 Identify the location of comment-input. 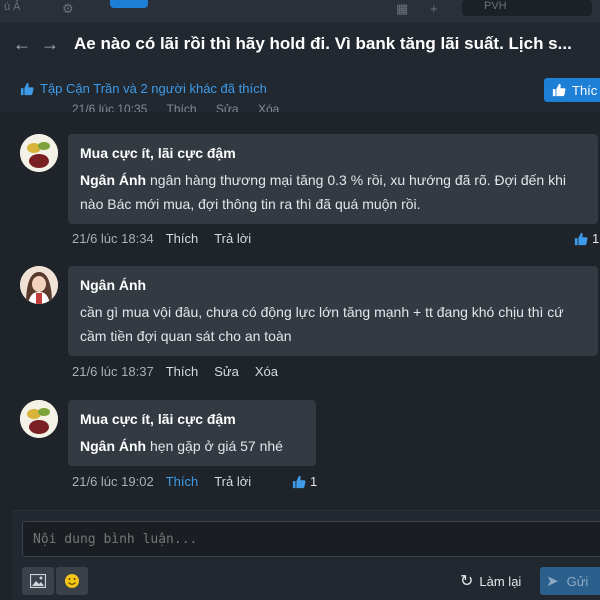
(311, 539).